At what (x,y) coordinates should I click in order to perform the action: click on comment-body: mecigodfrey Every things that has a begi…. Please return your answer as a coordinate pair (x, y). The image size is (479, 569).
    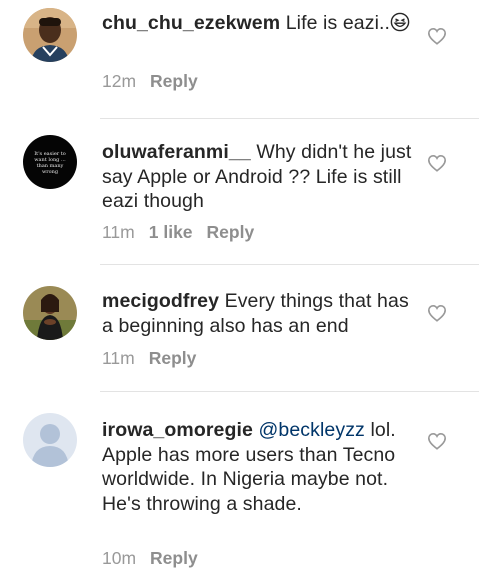
    Looking at the image, I should click on (257, 313).